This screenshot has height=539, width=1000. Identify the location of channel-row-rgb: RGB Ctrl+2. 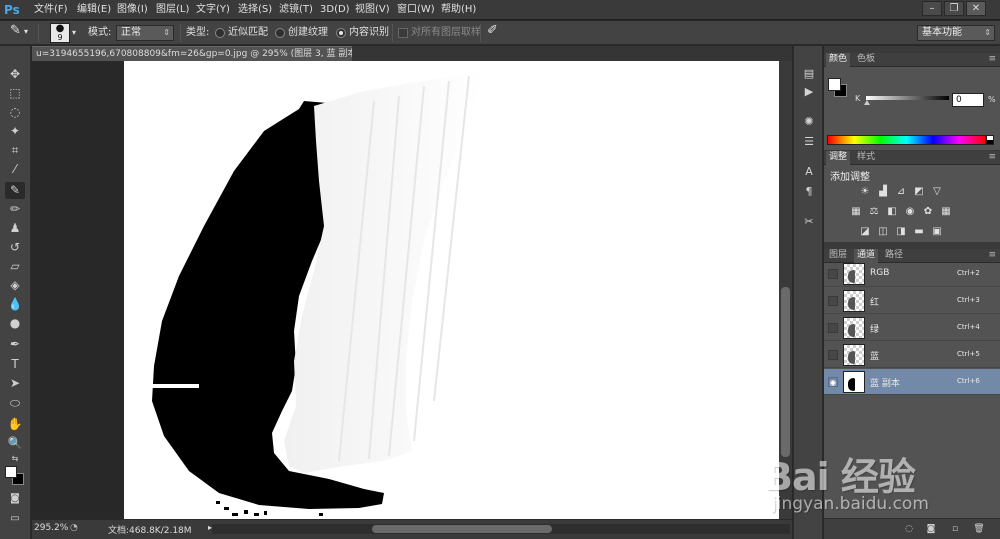
(912, 274).